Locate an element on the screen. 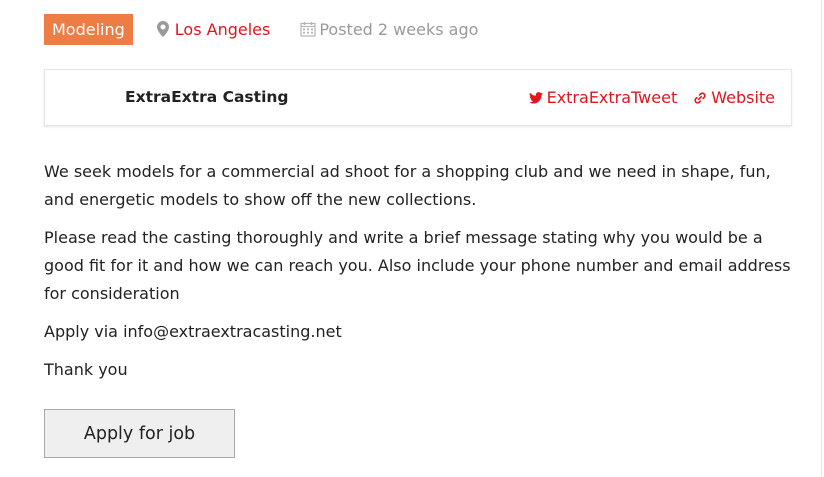 The width and height of the screenshot is (824, 477). job-meta-row: Modeling Los Angeles Posted 2 weeks ago is located at coordinates (261, 29).